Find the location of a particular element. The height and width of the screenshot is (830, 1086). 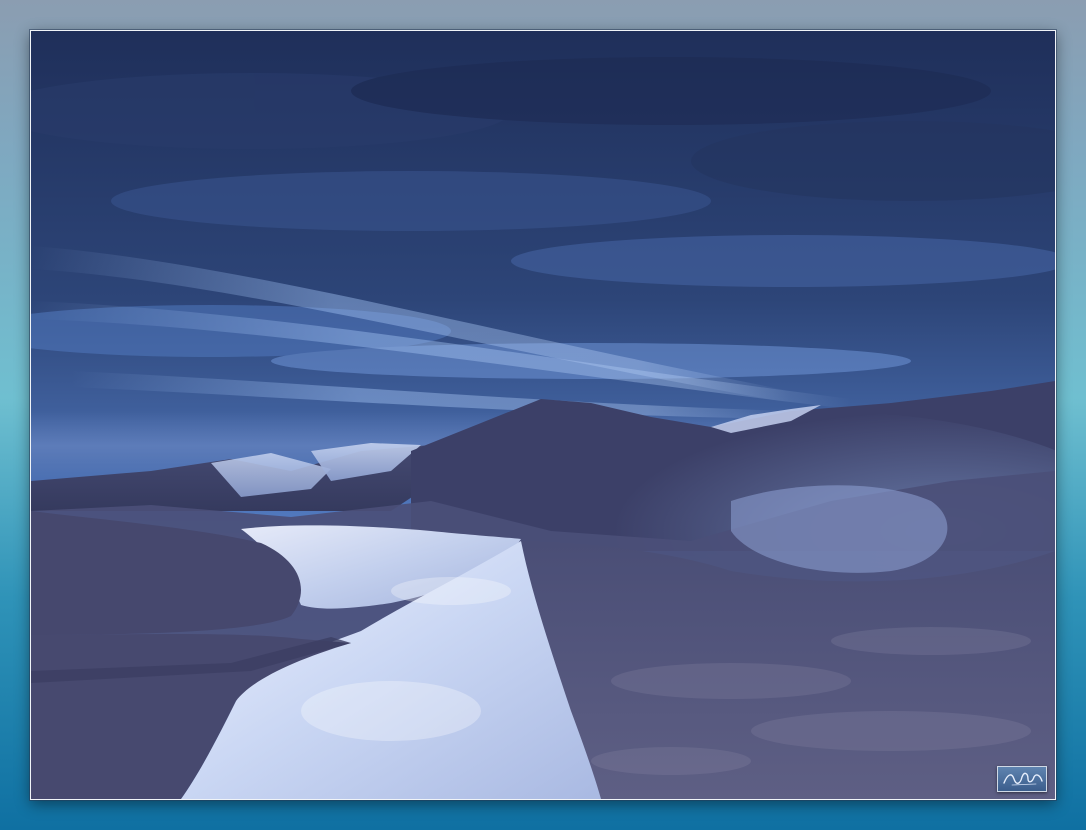

signature-badge is located at coordinates (1022, 779).